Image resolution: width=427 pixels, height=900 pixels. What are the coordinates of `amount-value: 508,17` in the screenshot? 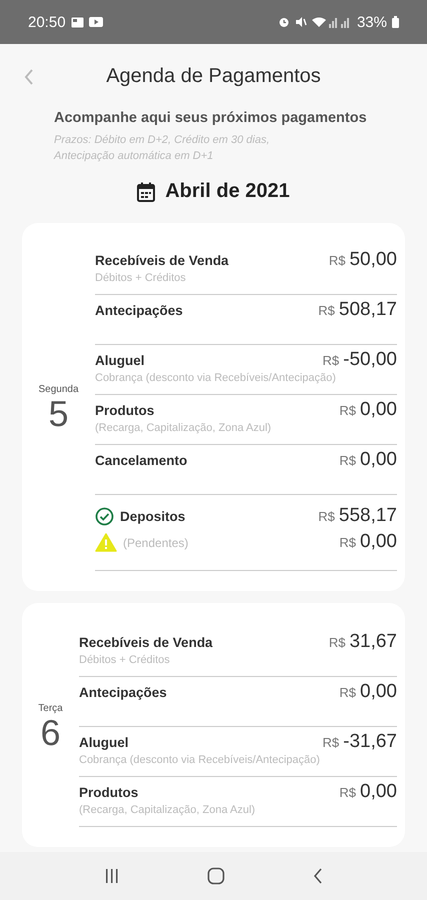 It's located at (367, 310).